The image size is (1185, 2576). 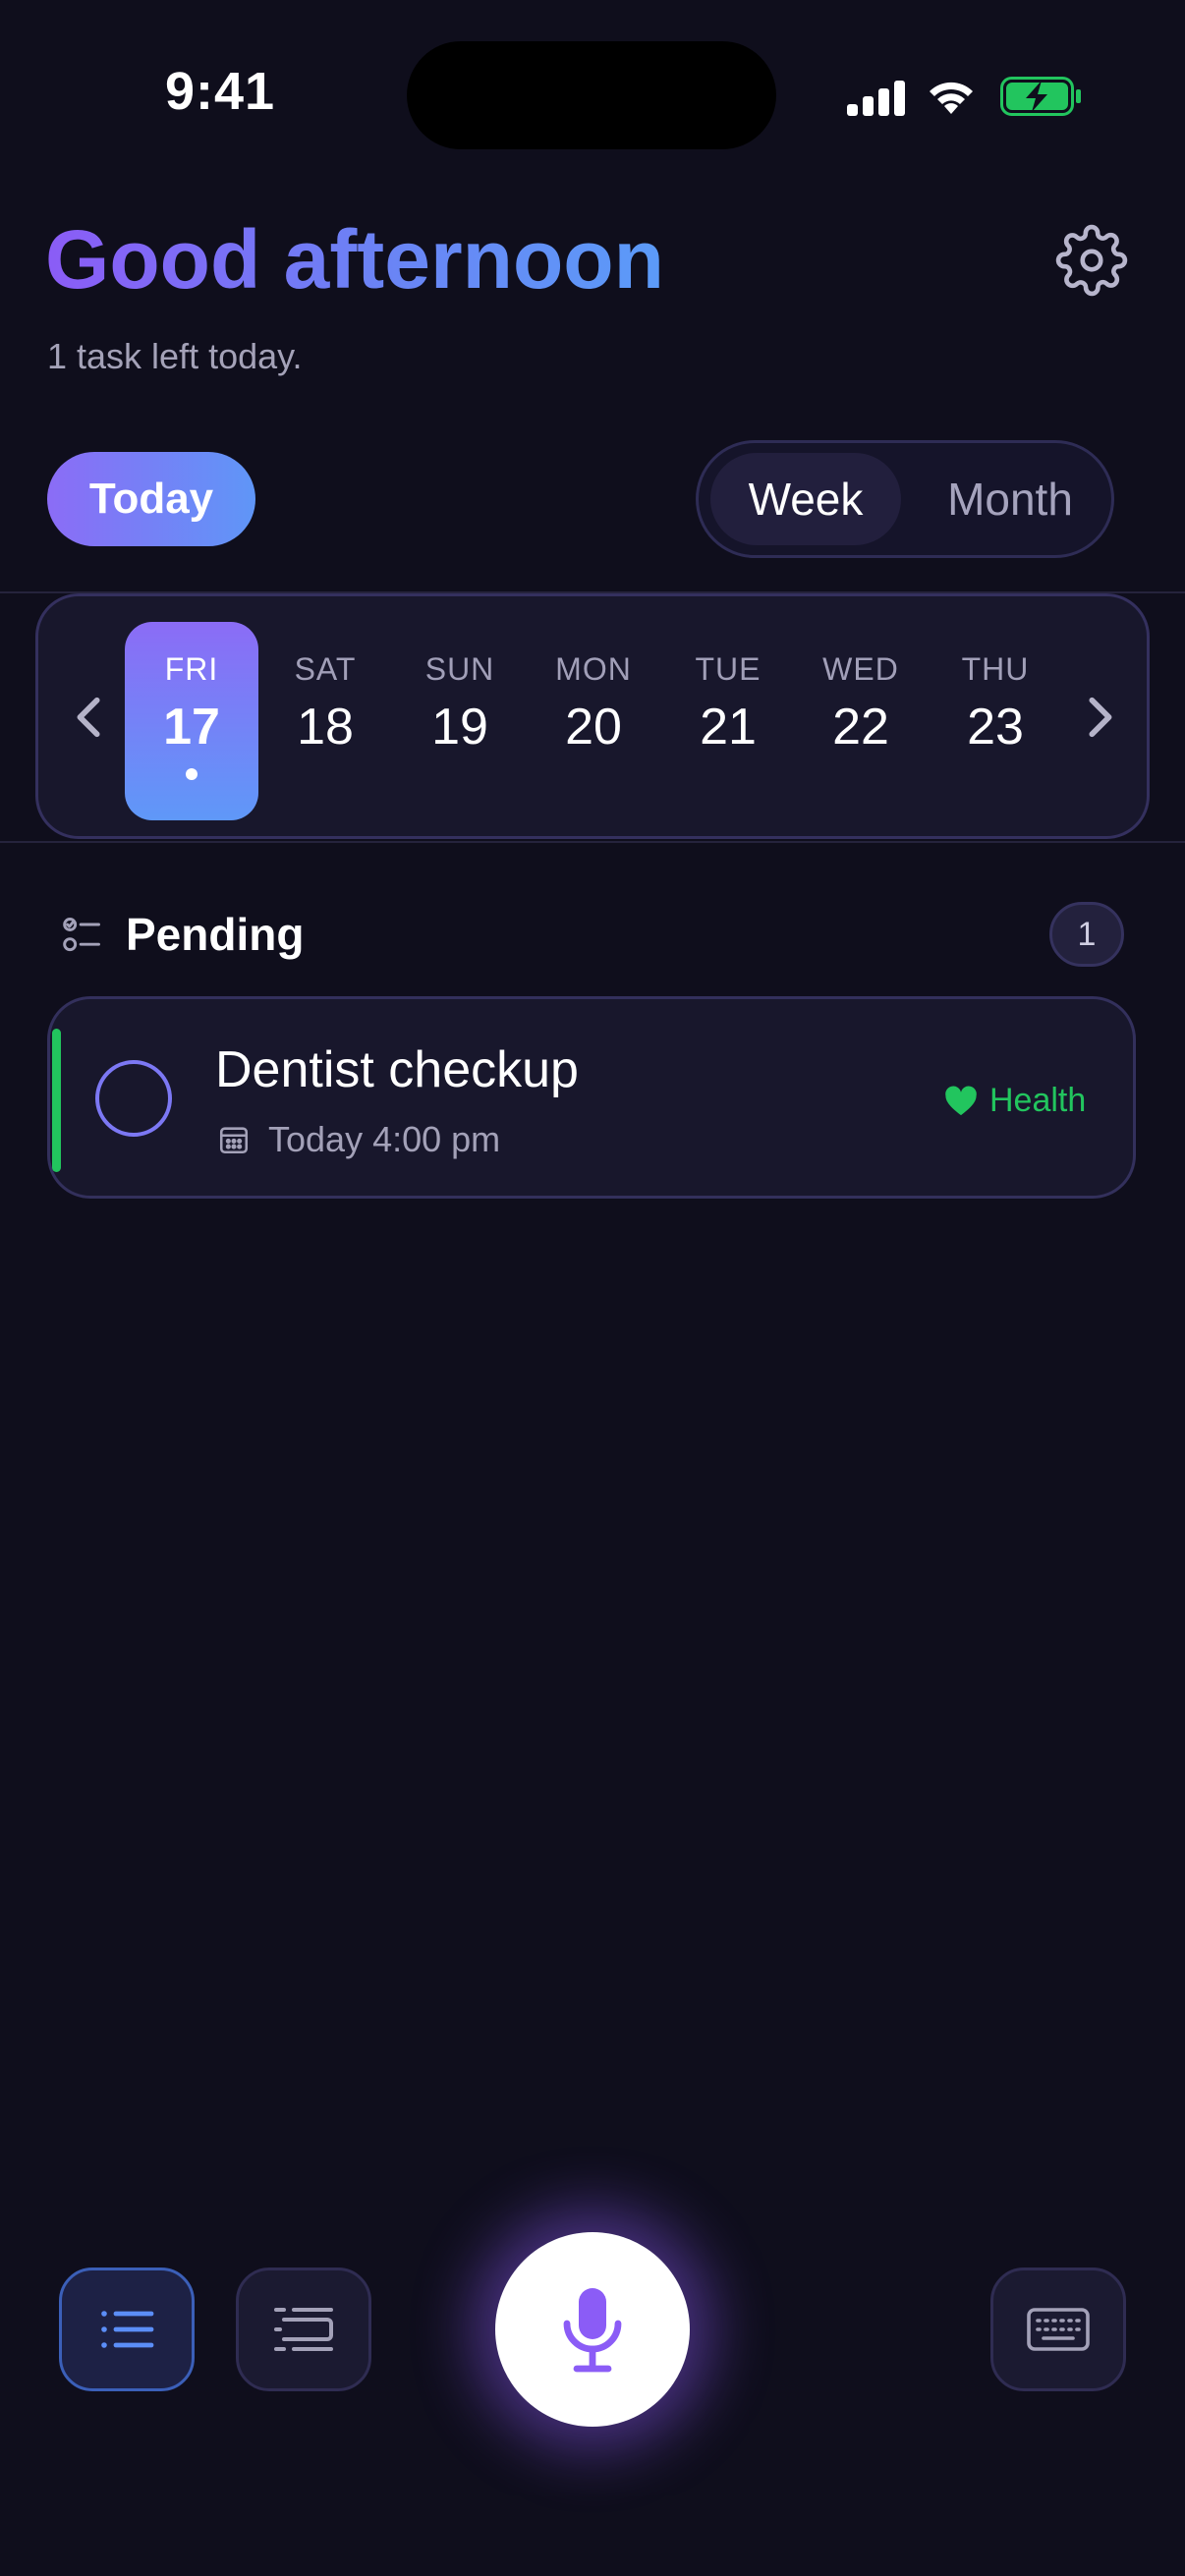 I want to click on day-mon-20: MON 20, so click(x=594, y=721).